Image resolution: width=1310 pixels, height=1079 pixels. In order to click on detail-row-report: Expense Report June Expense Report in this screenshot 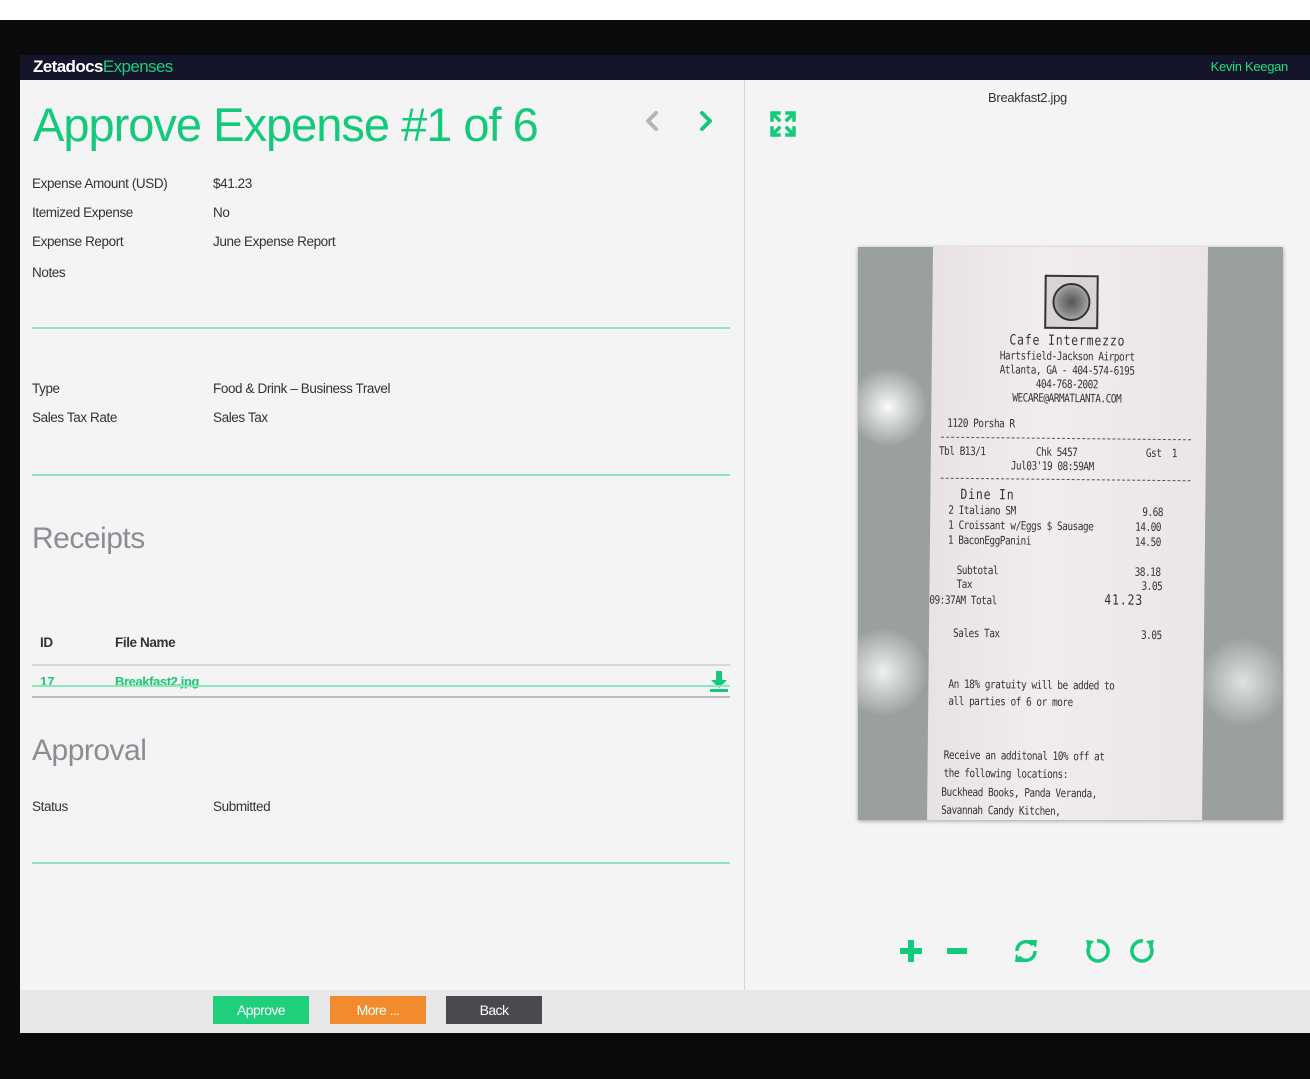, I will do `click(382, 244)`.